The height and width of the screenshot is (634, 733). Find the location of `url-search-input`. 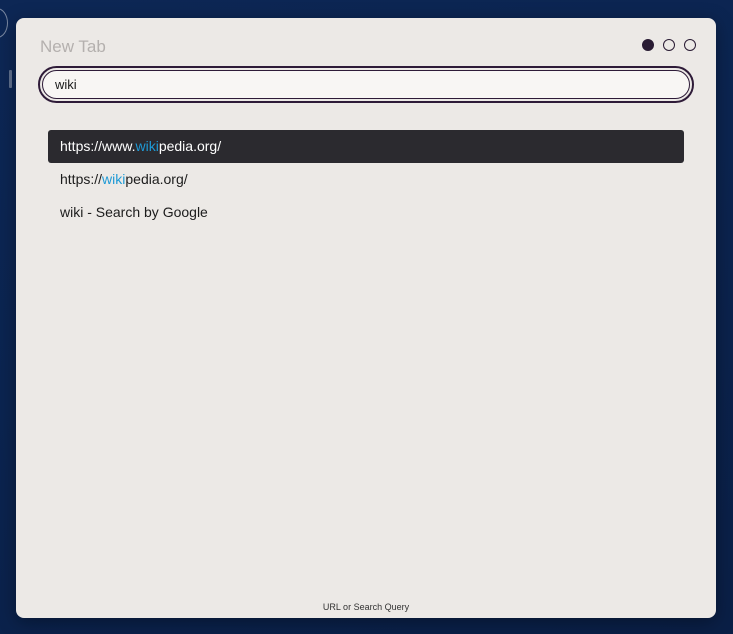

url-search-input is located at coordinates (366, 84).